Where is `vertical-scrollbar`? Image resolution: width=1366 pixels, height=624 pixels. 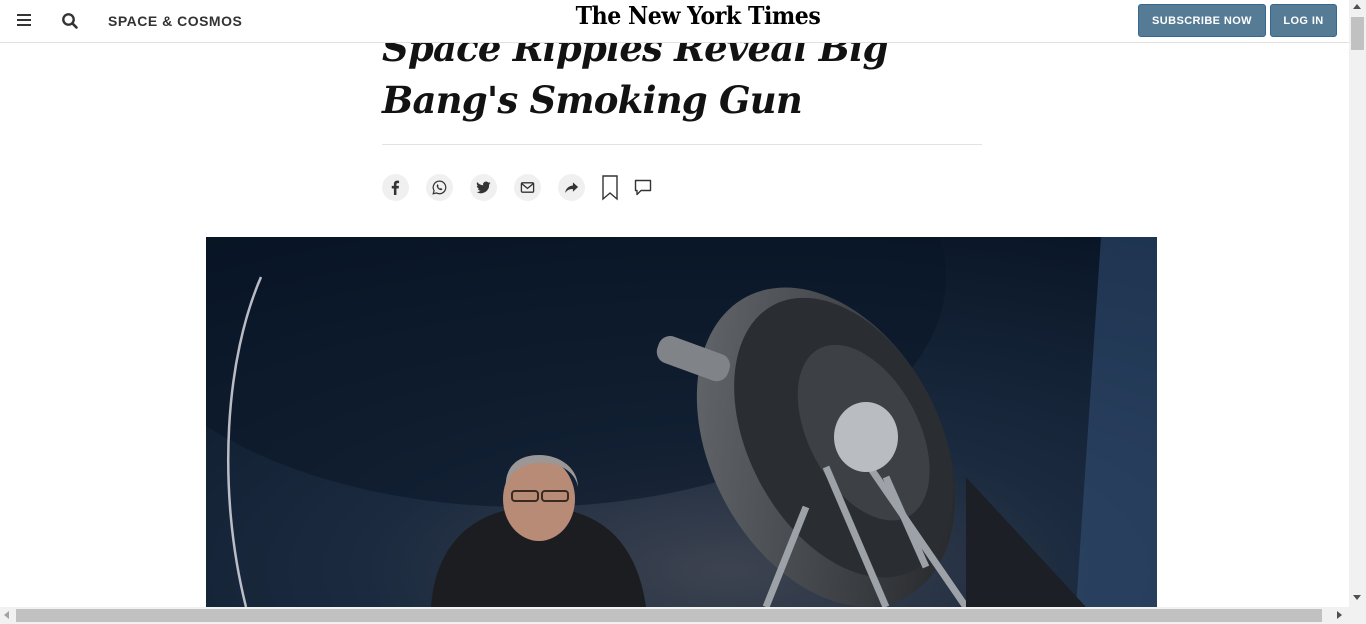 vertical-scrollbar is located at coordinates (1357, 303).